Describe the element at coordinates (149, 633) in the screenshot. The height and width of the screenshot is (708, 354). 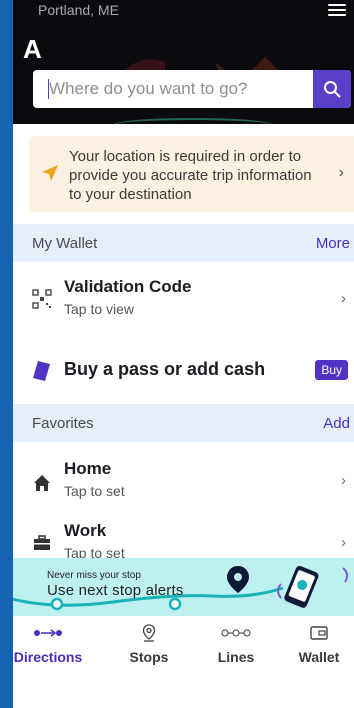
I see `stop-pin-icon` at that location.